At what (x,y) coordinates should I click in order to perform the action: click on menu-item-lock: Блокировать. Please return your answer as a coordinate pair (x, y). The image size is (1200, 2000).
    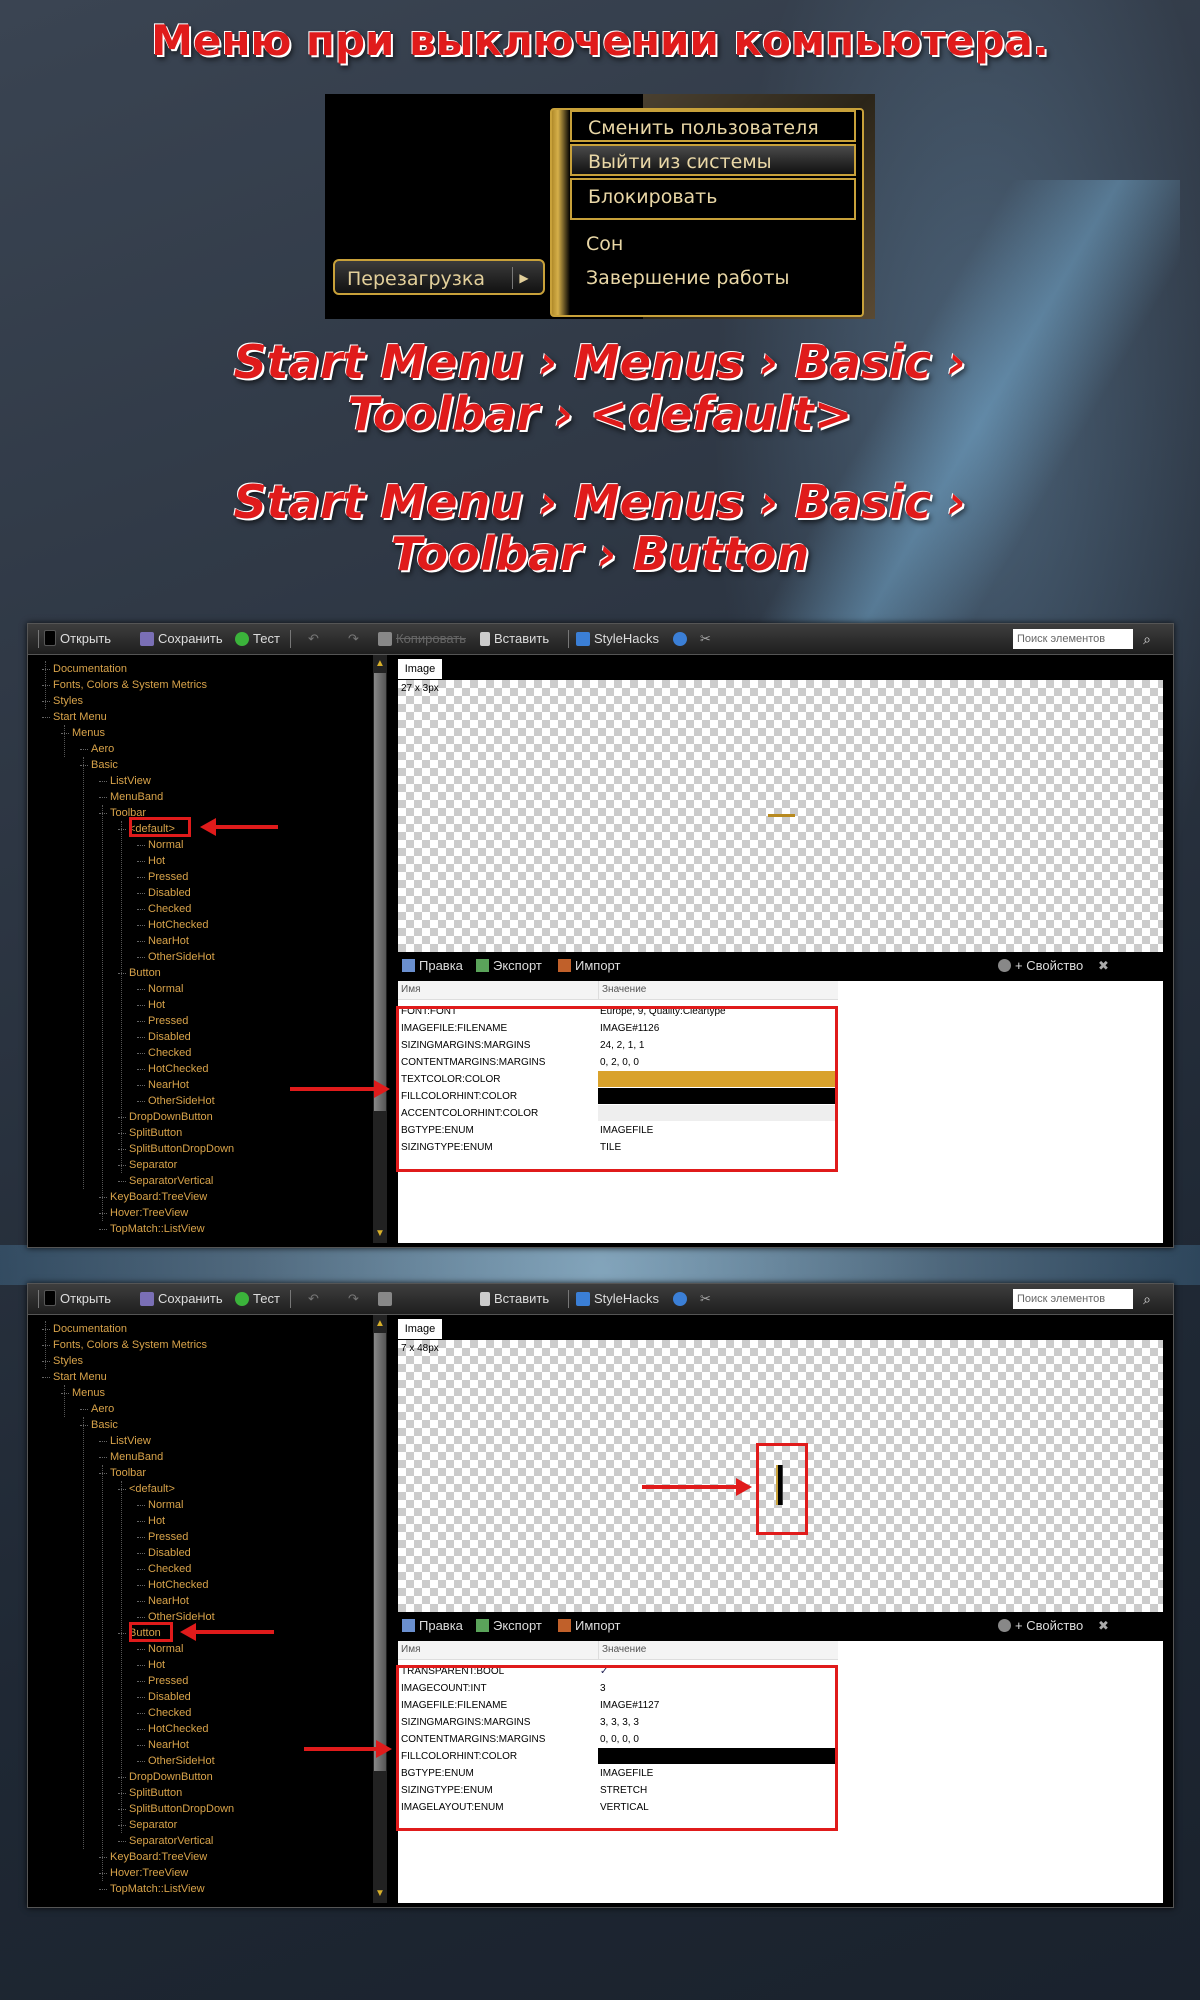
    Looking at the image, I should click on (713, 199).